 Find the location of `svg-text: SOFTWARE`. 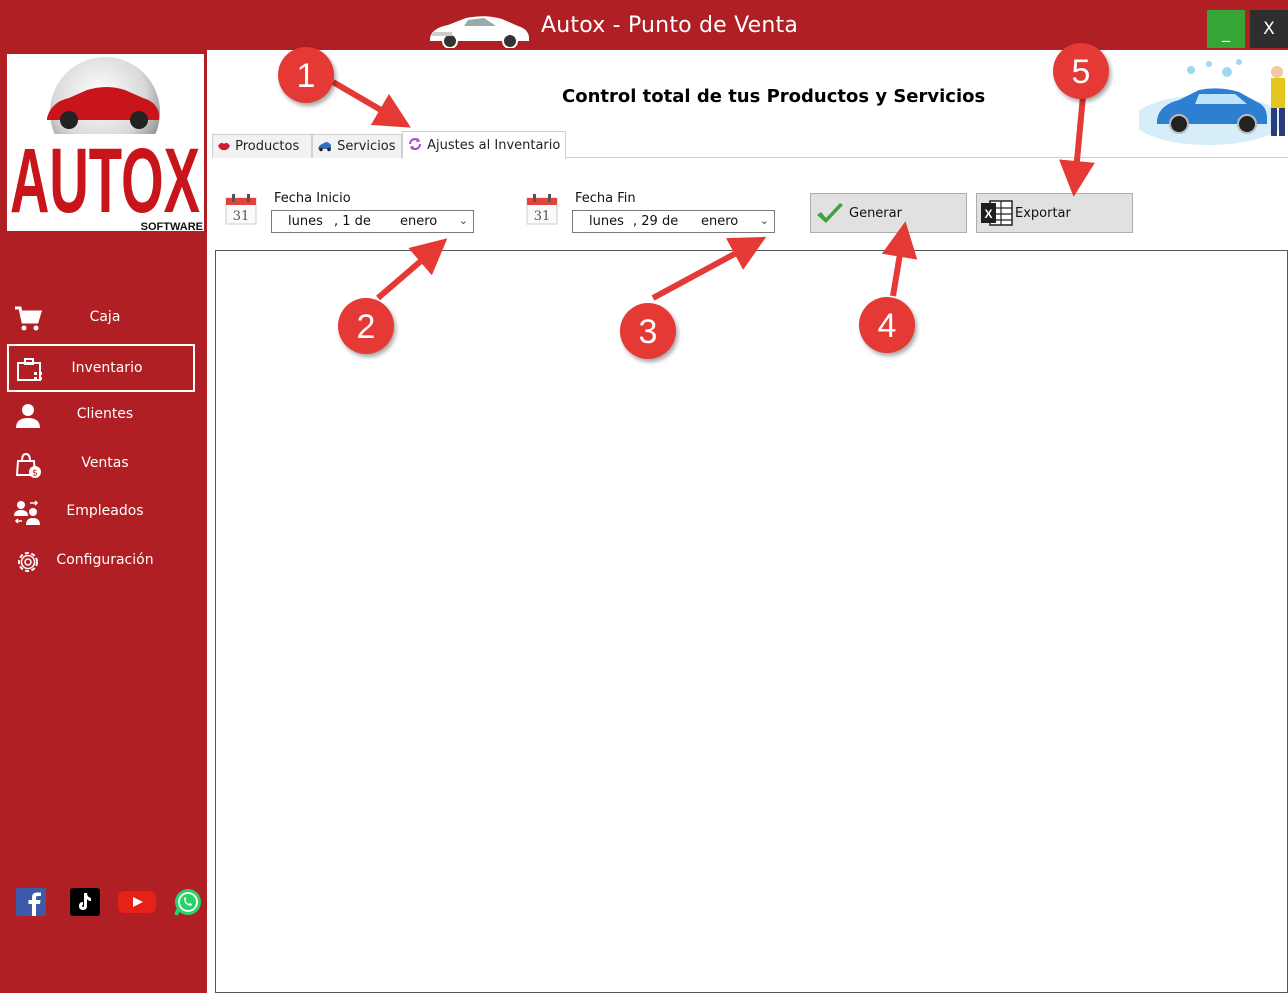

svg-text: SOFTWARE is located at coordinates (172, 226).